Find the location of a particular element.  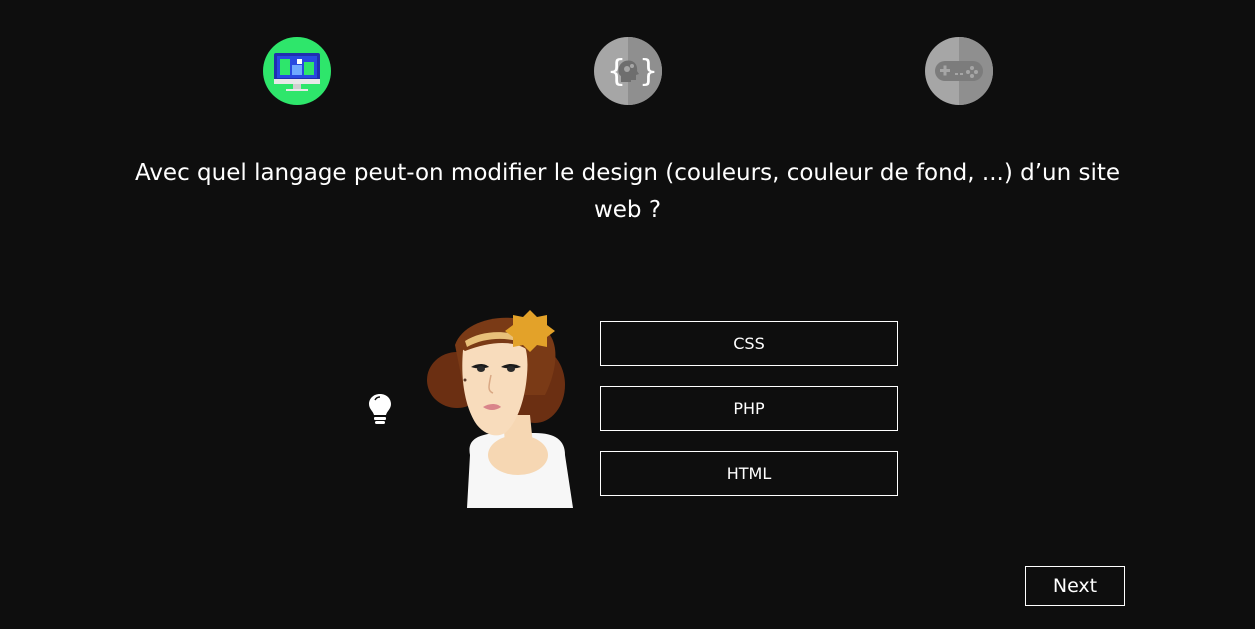

lightbulb-icon is located at coordinates (380, 409).